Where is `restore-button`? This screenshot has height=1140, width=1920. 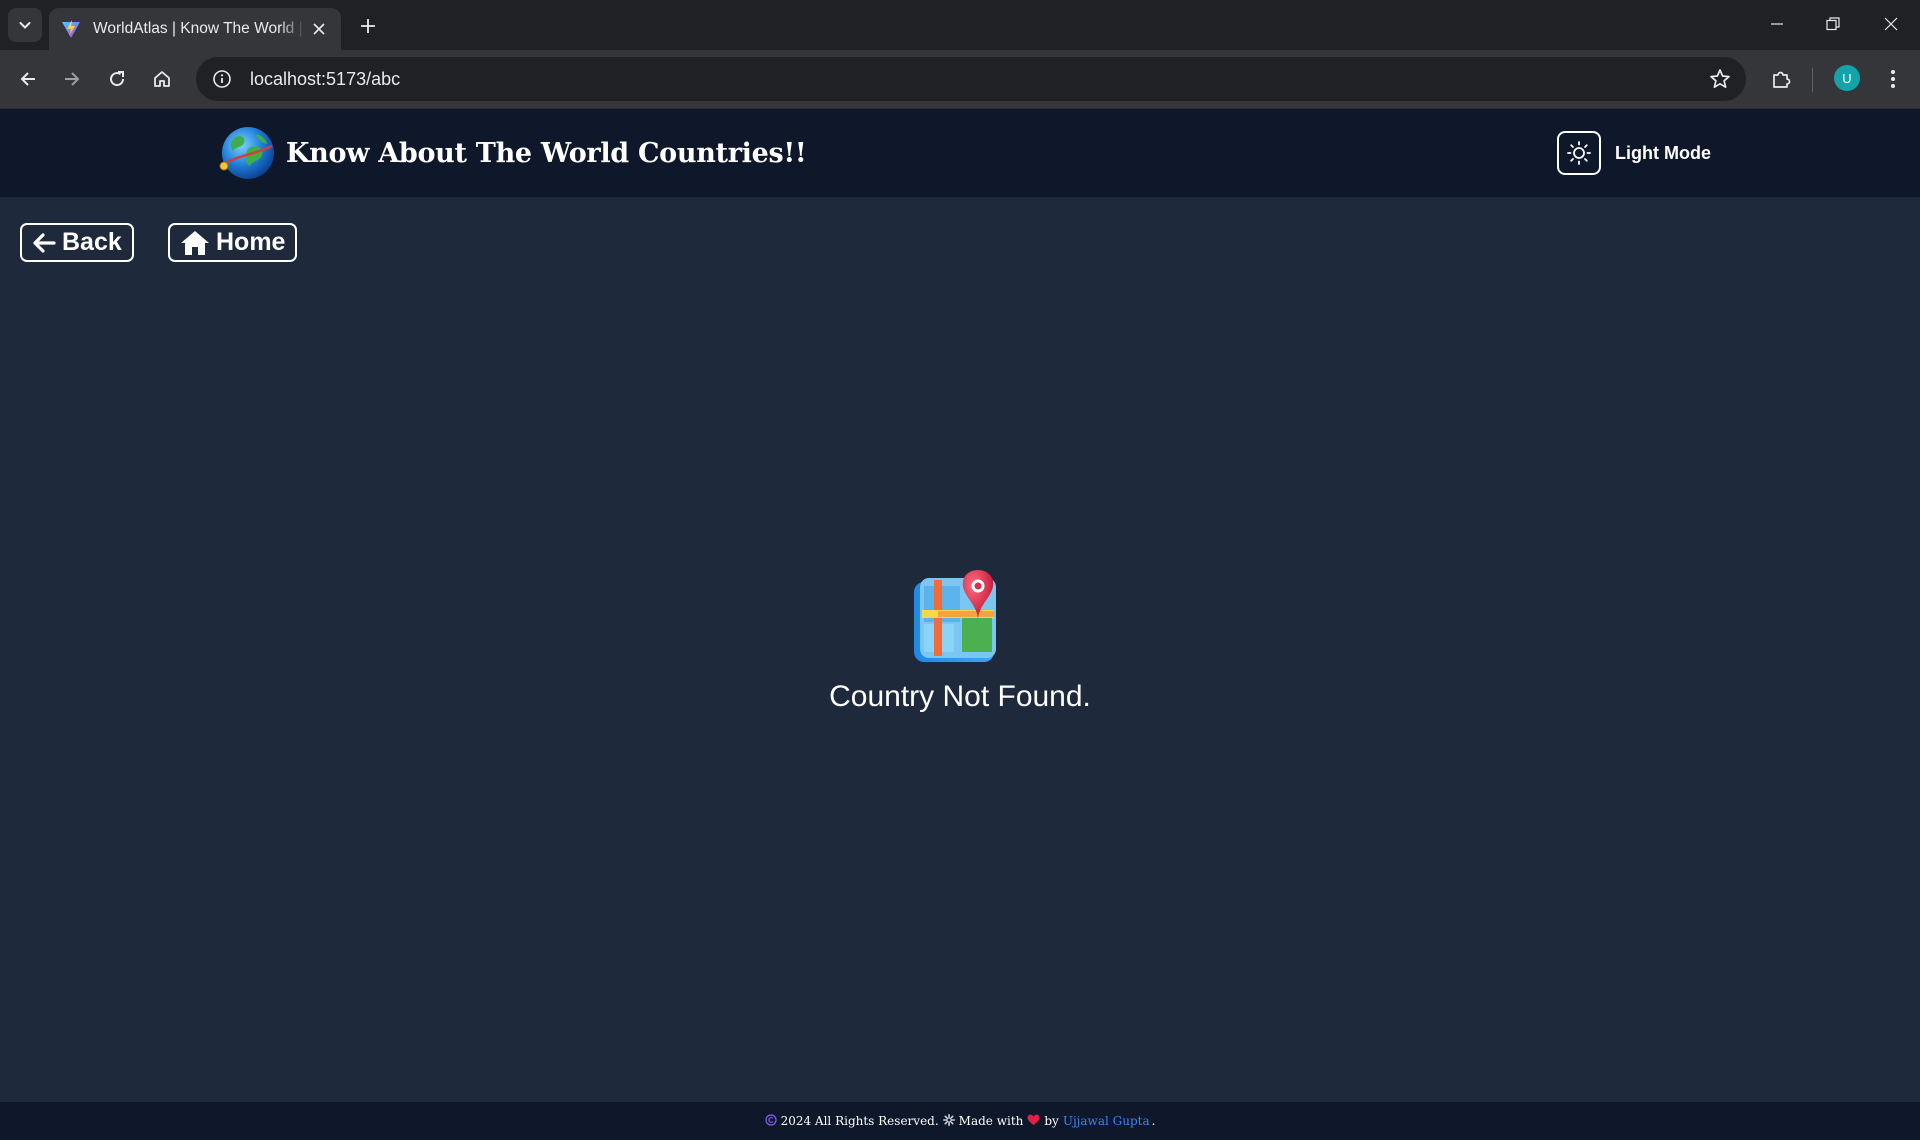 restore-button is located at coordinates (1833, 24).